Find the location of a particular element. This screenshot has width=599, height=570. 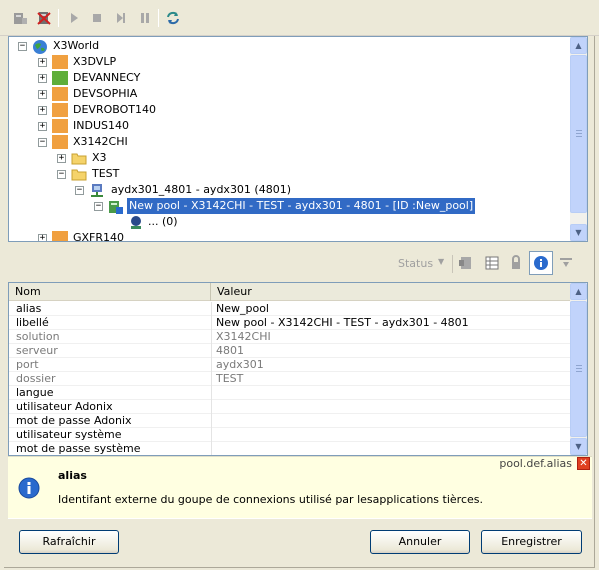

pool-icon is located at coordinates (116, 206).